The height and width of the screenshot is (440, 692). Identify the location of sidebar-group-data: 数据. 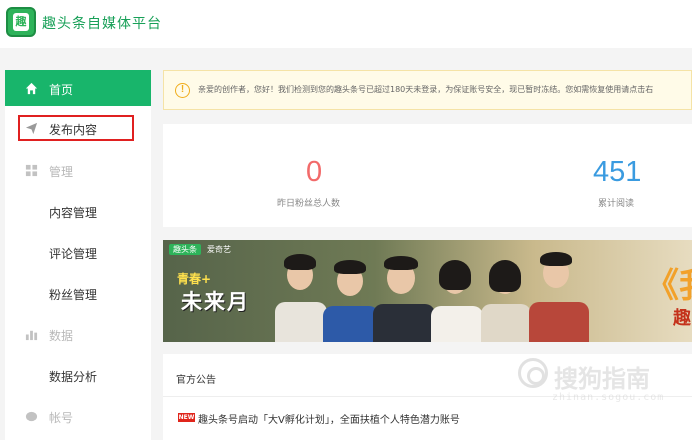
(78, 334).